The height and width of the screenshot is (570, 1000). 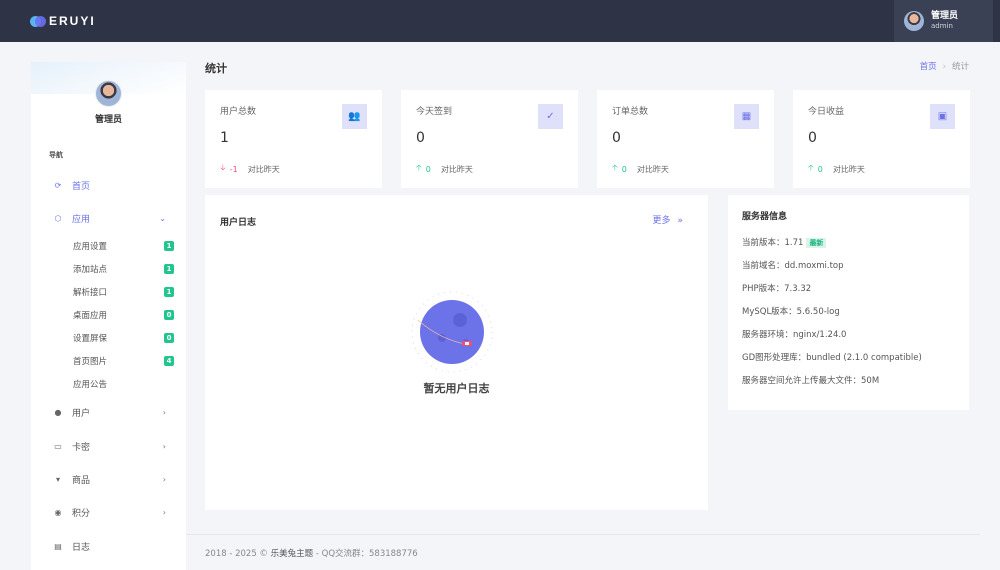 What do you see at coordinates (81, 186) in the screenshot?
I see `sidebar-item-label: 首页` at bounding box center [81, 186].